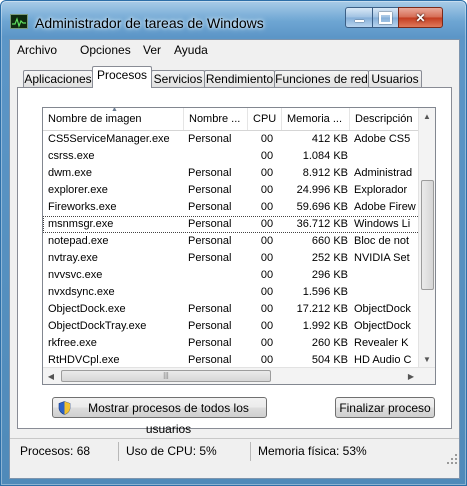 The height and width of the screenshot is (486, 467). Describe the element at coordinates (87, 309) in the screenshot. I see `image-name-cell: ObjectDock.exe` at that location.